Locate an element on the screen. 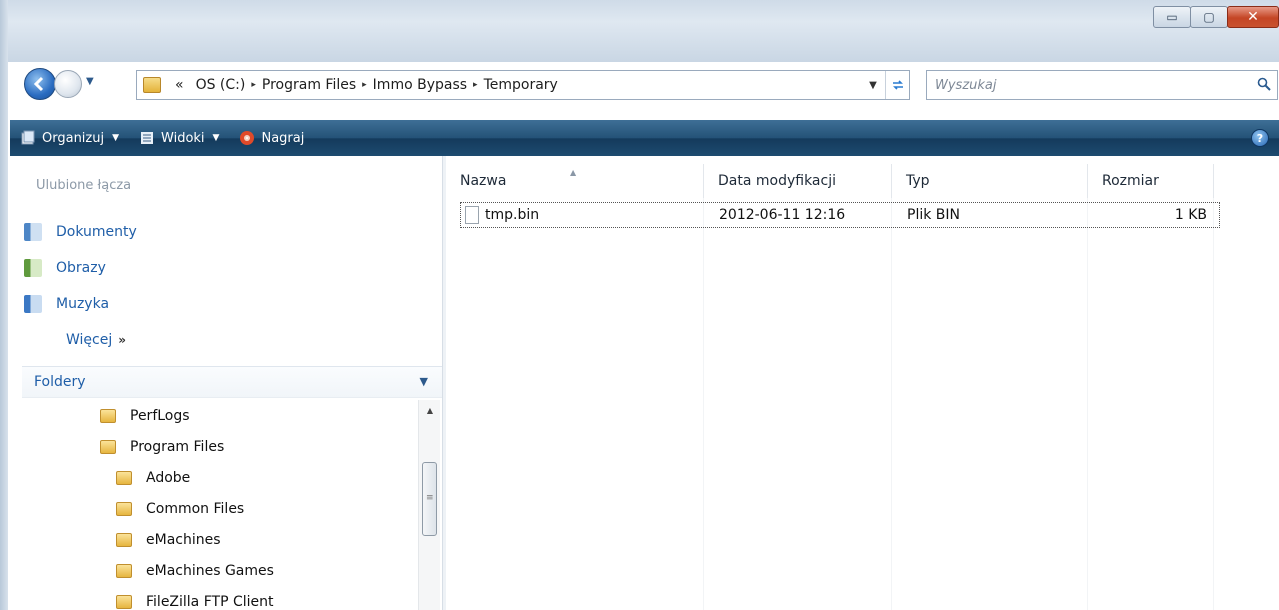 This screenshot has width=1279, height=610. tree-item-emachines: eMachines is located at coordinates (219, 539).